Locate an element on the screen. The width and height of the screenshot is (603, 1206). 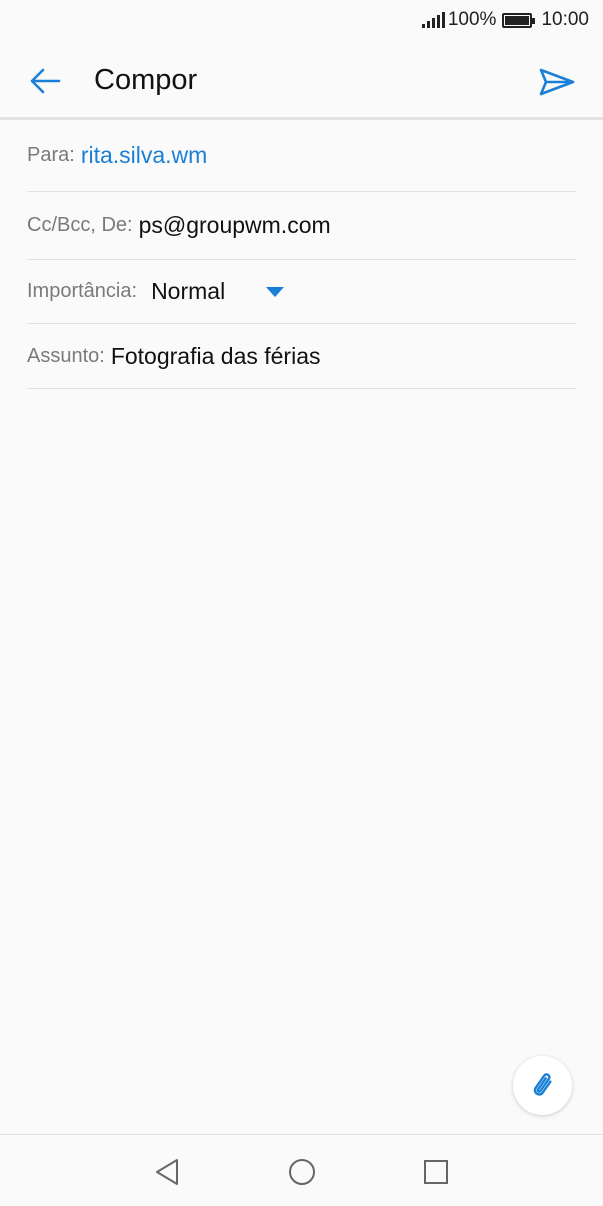
paperclip-icon is located at coordinates (542, 1084).